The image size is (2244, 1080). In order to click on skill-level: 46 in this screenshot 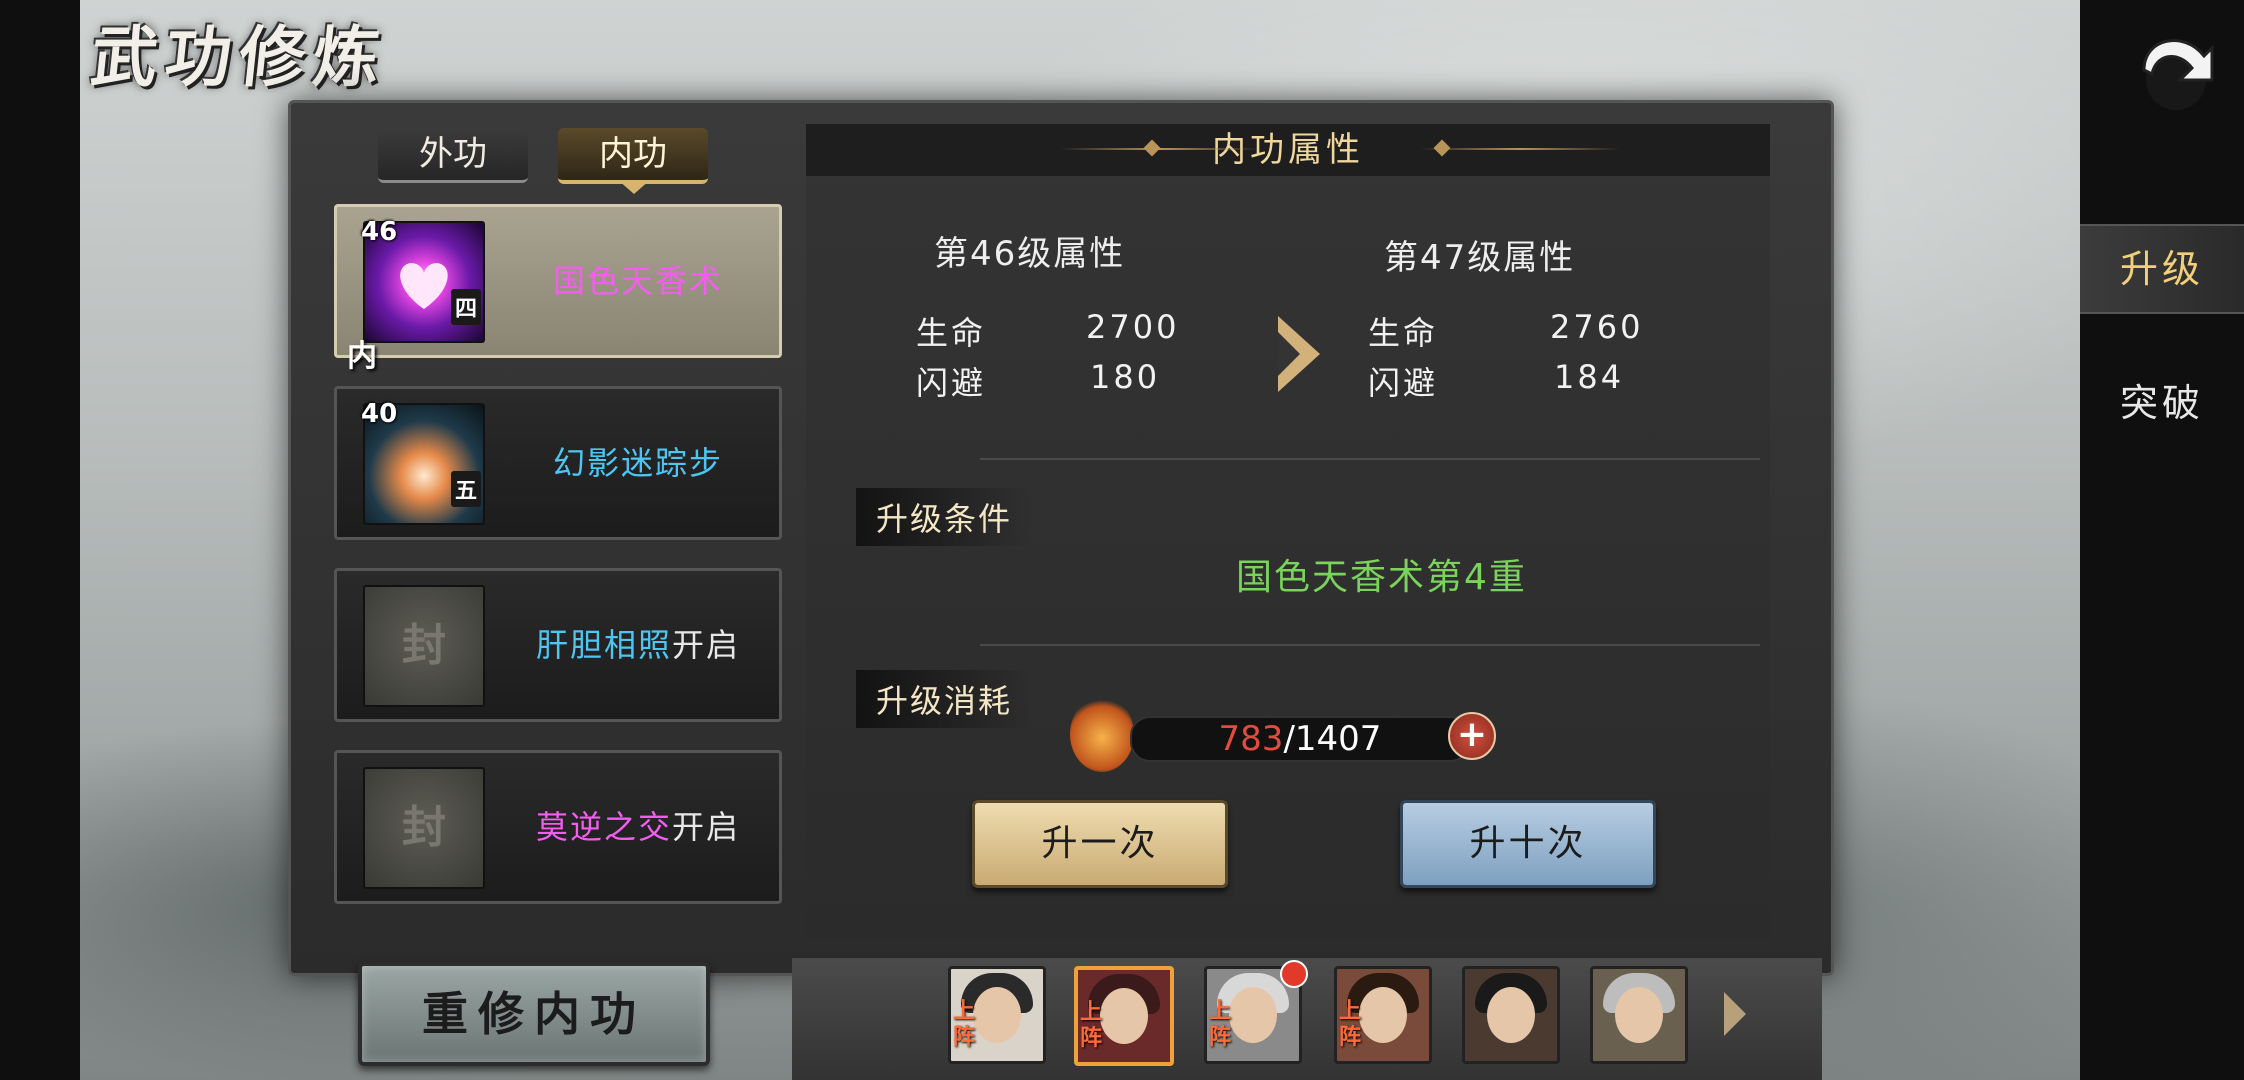, I will do `click(379, 232)`.